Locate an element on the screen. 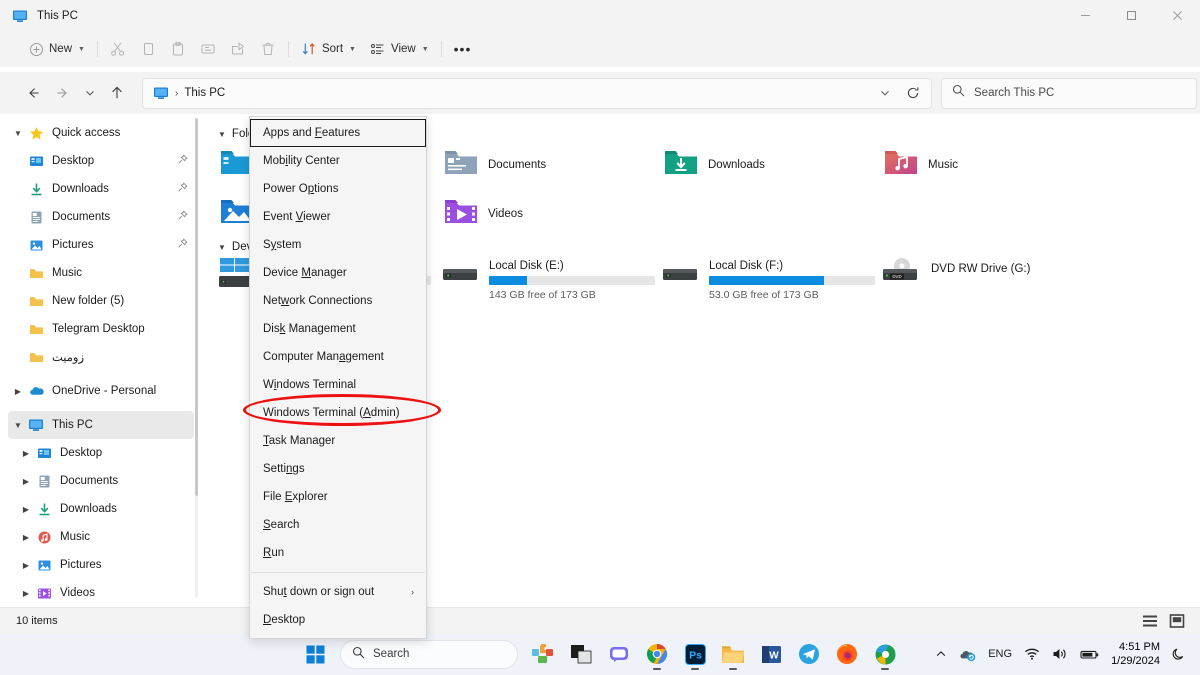  taskbar-search-box: Search is located at coordinates (429, 654).